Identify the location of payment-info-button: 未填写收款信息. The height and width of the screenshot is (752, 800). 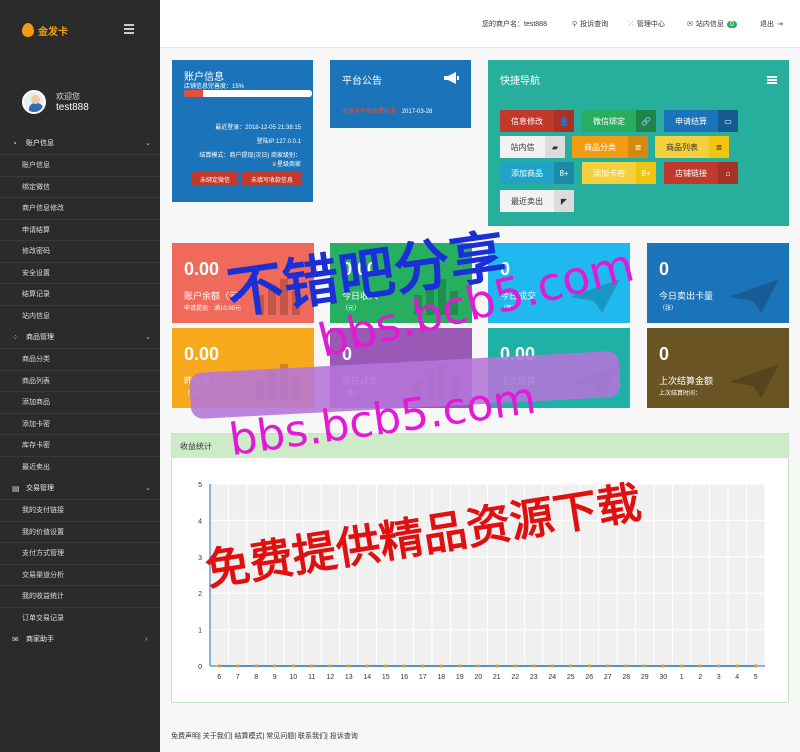
(272, 179).